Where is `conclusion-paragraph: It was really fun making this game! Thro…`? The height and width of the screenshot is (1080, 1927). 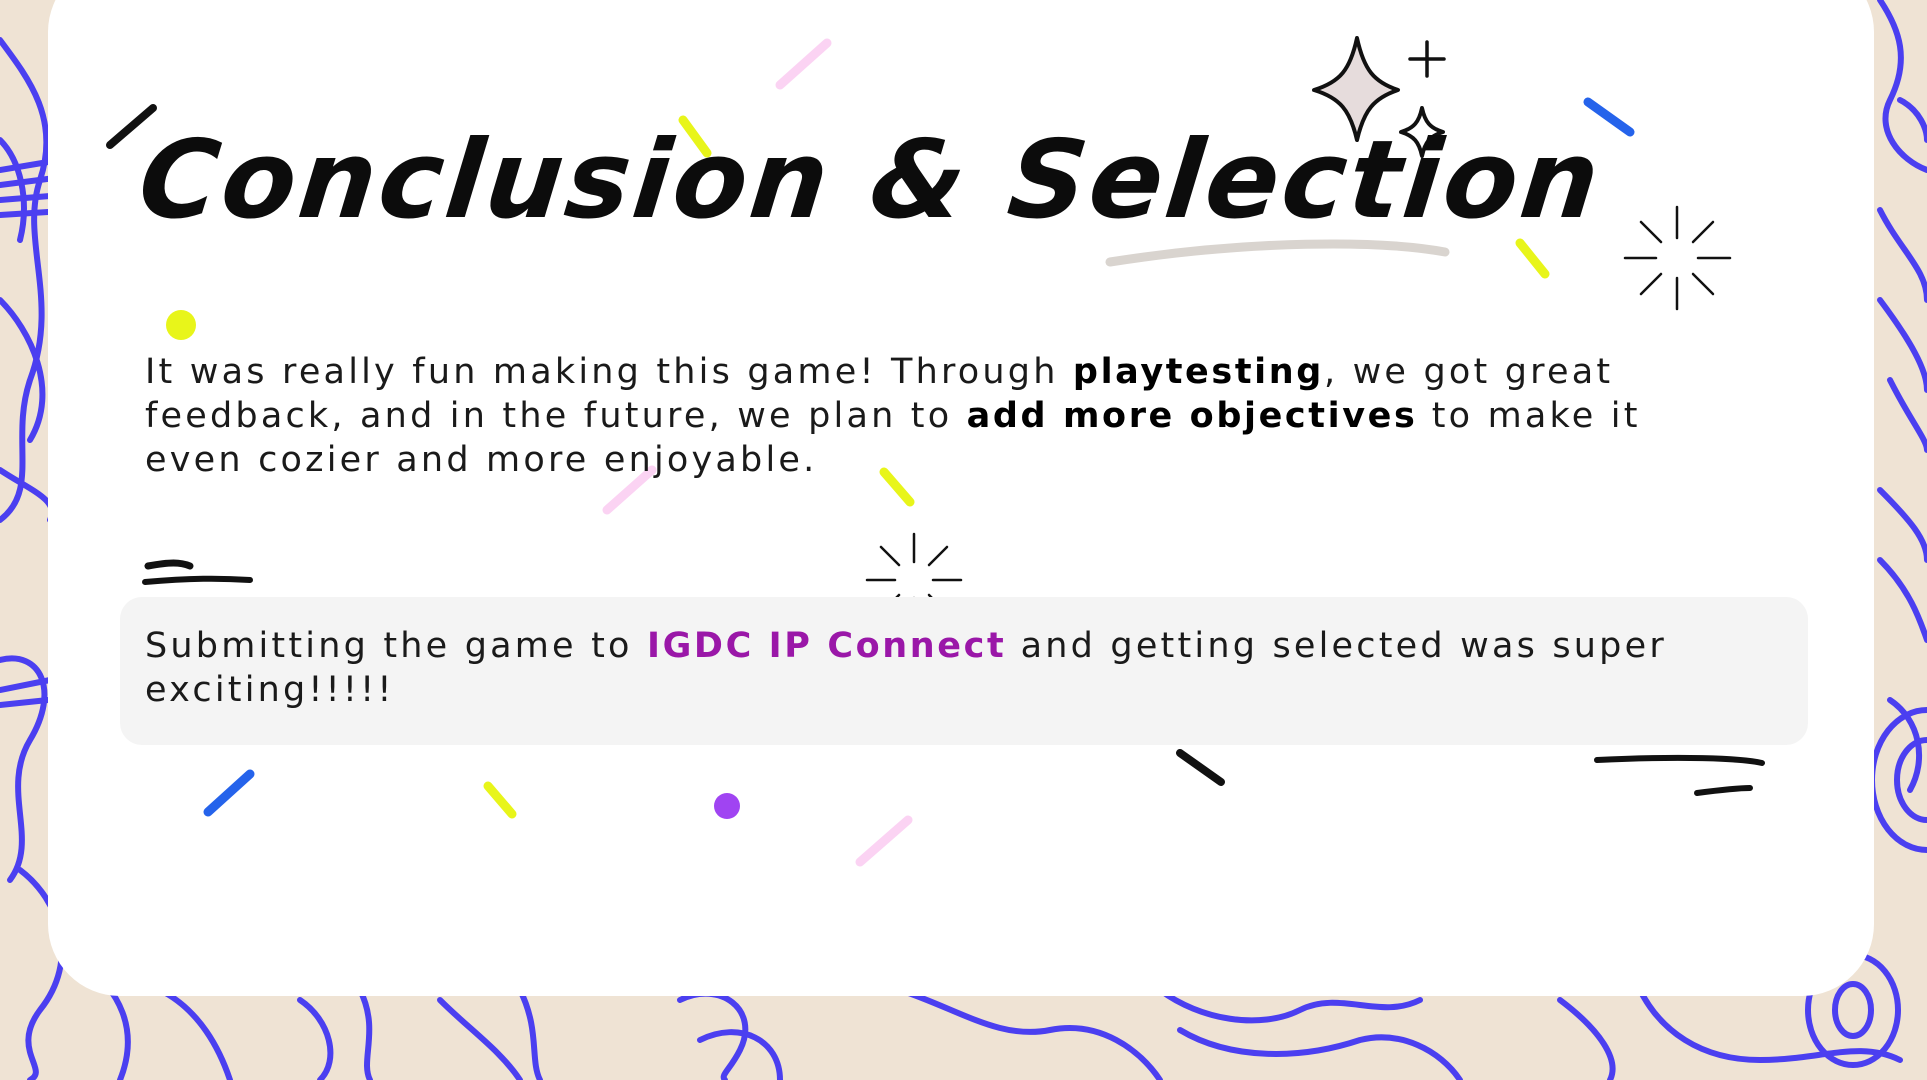
conclusion-paragraph: It was really fun making this game! Thro… is located at coordinates (925, 416).